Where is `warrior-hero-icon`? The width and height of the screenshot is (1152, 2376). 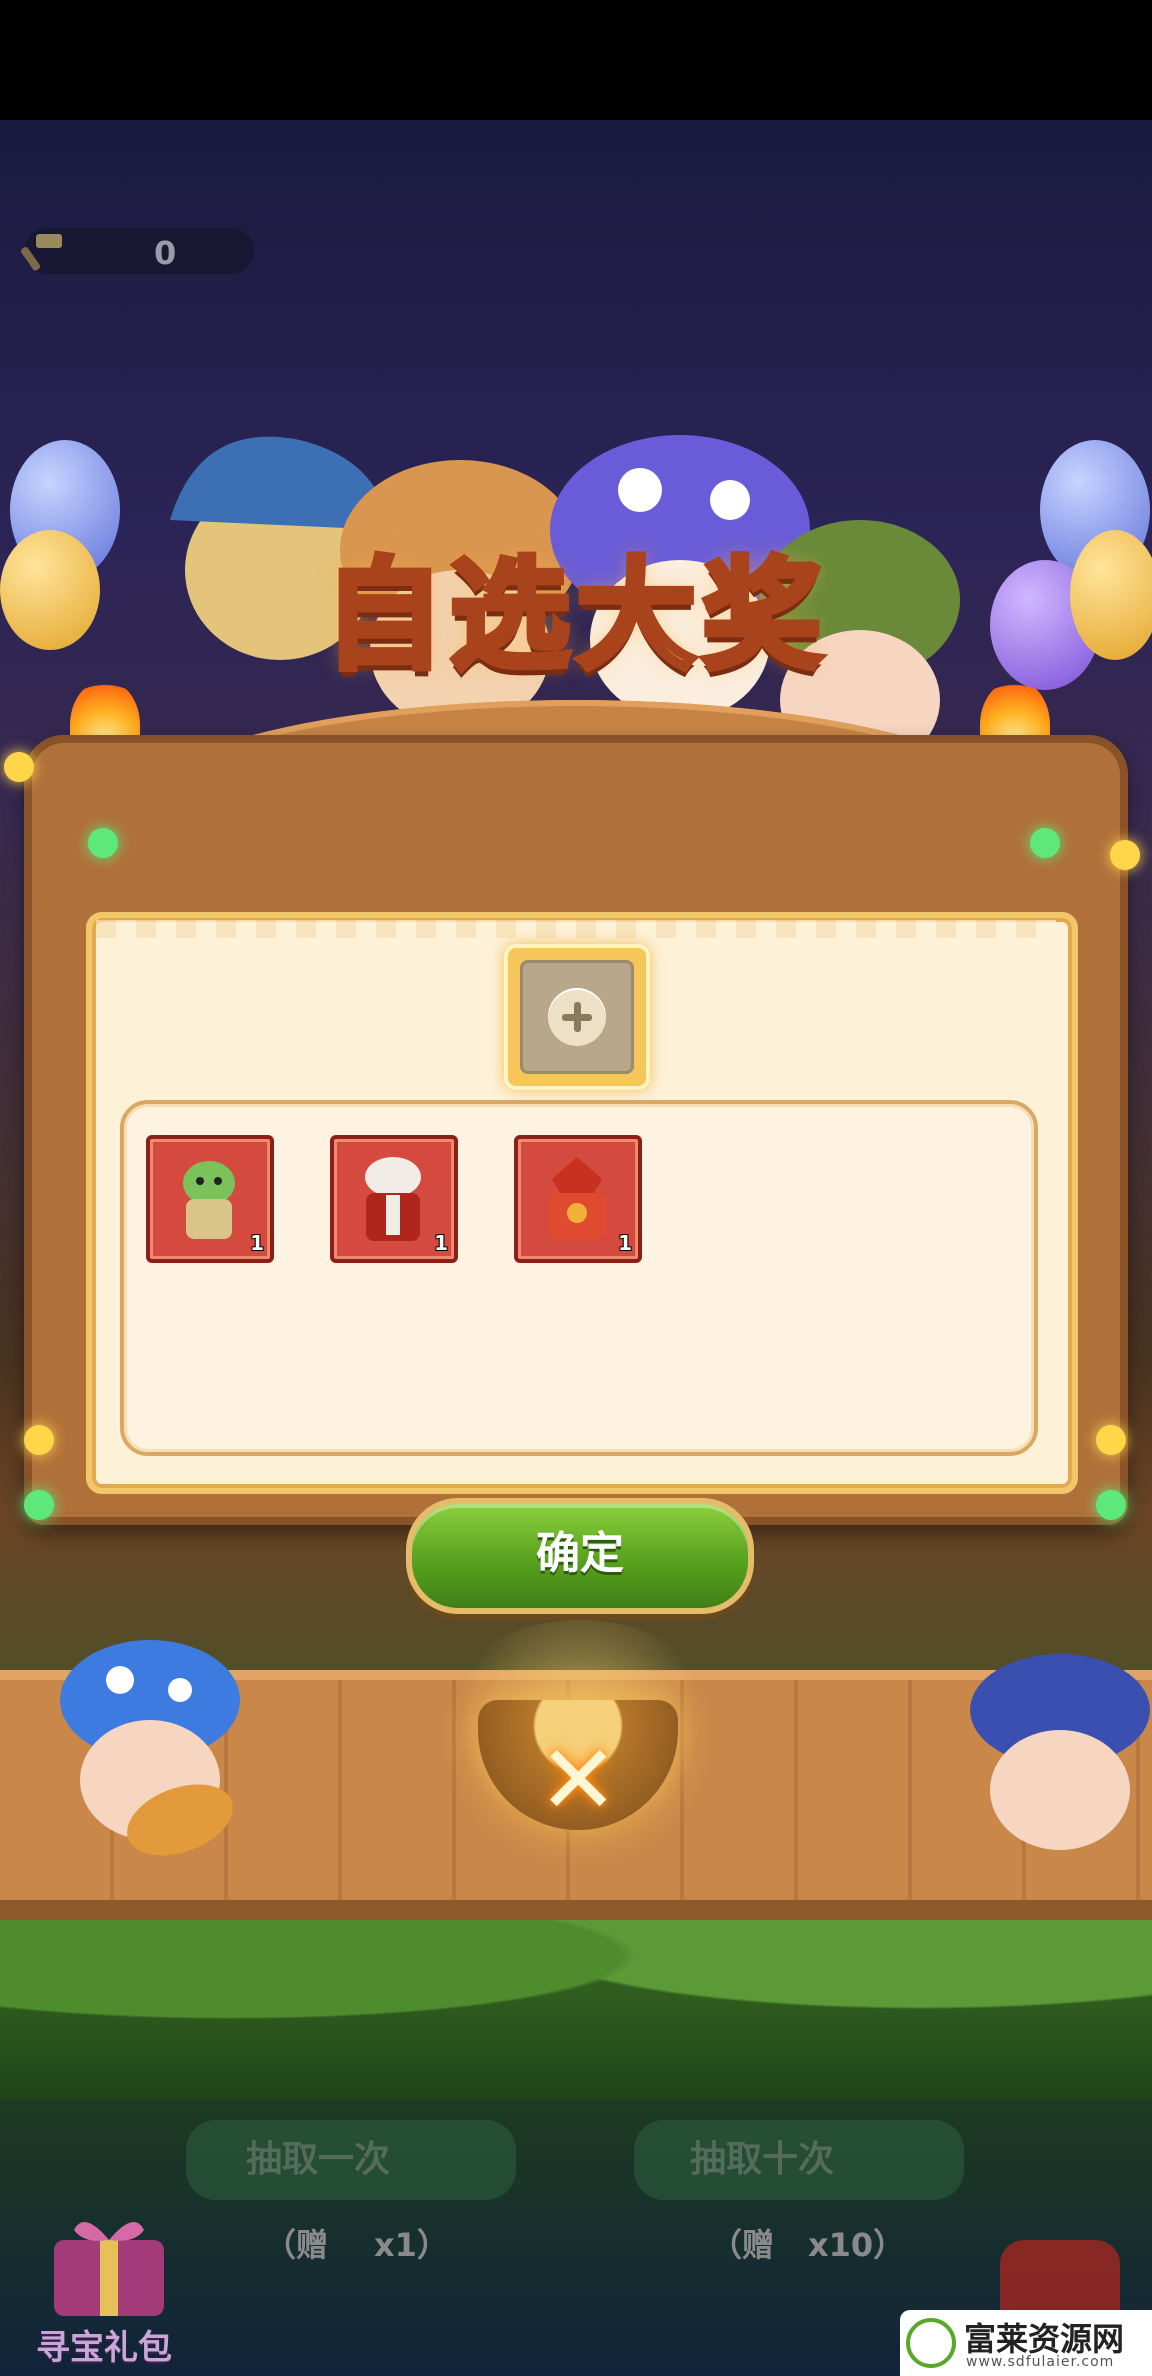 warrior-hero-icon is located at coordinates (393, 1199).